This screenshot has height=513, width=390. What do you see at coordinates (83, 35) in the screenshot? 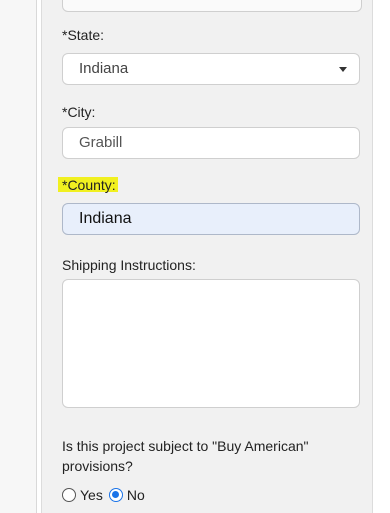
I see `state-label: *State:` at bounding box center [83, 35].